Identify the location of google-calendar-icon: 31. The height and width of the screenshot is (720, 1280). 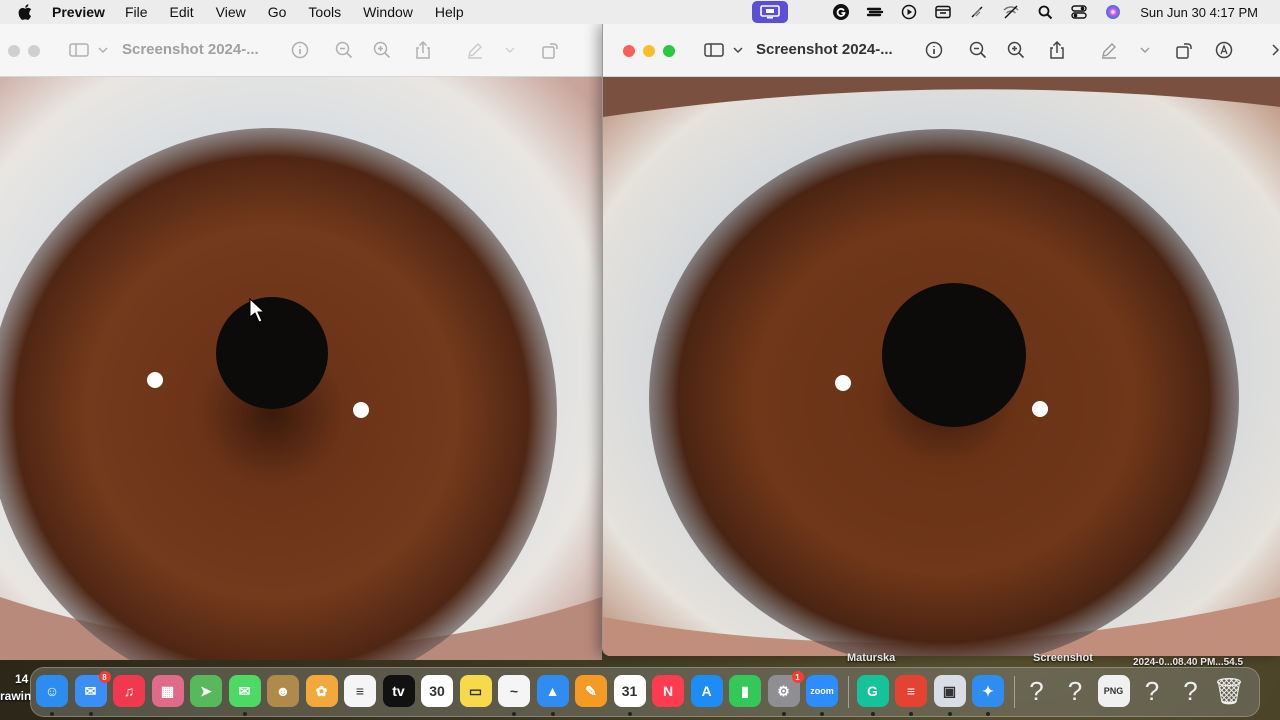
(629, 691).